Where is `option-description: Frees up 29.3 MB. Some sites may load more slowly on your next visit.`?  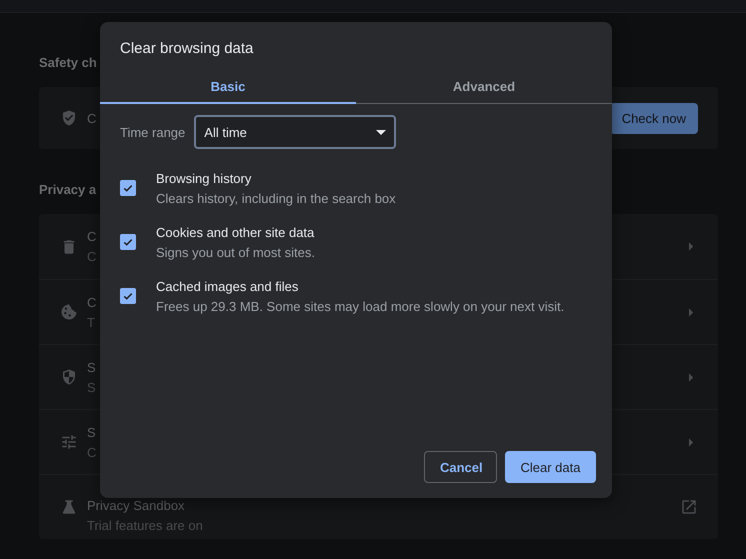
option-description: Frees up 29.3 MB. Some sites may load more slowly on your next visit. is located at coordinates (360, 306).